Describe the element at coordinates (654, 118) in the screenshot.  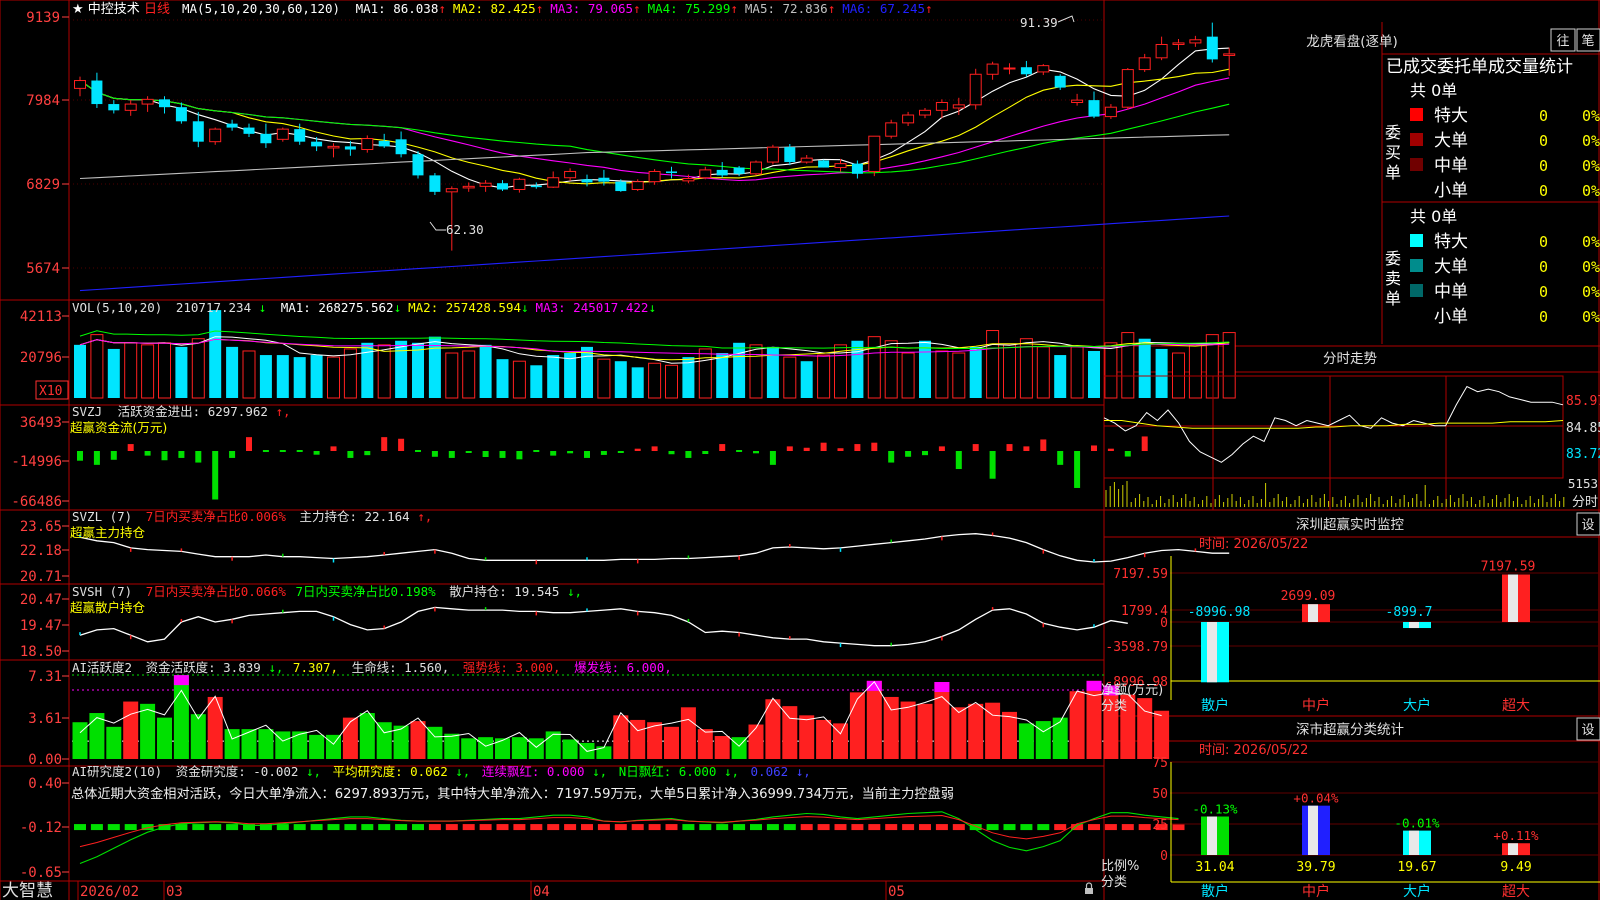
I see `ma-line` at that location.